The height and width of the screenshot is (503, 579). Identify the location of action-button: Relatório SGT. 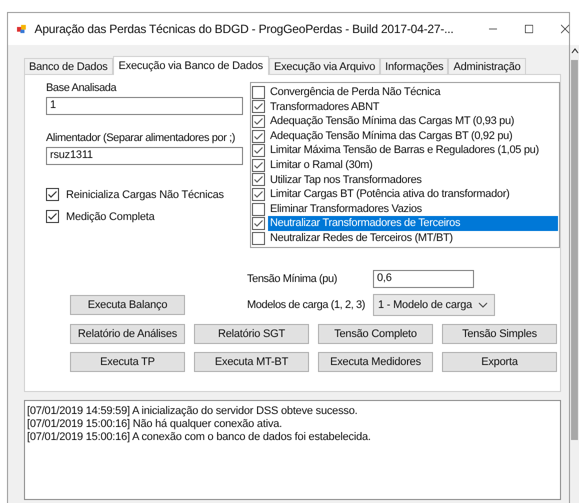
(251, 334).